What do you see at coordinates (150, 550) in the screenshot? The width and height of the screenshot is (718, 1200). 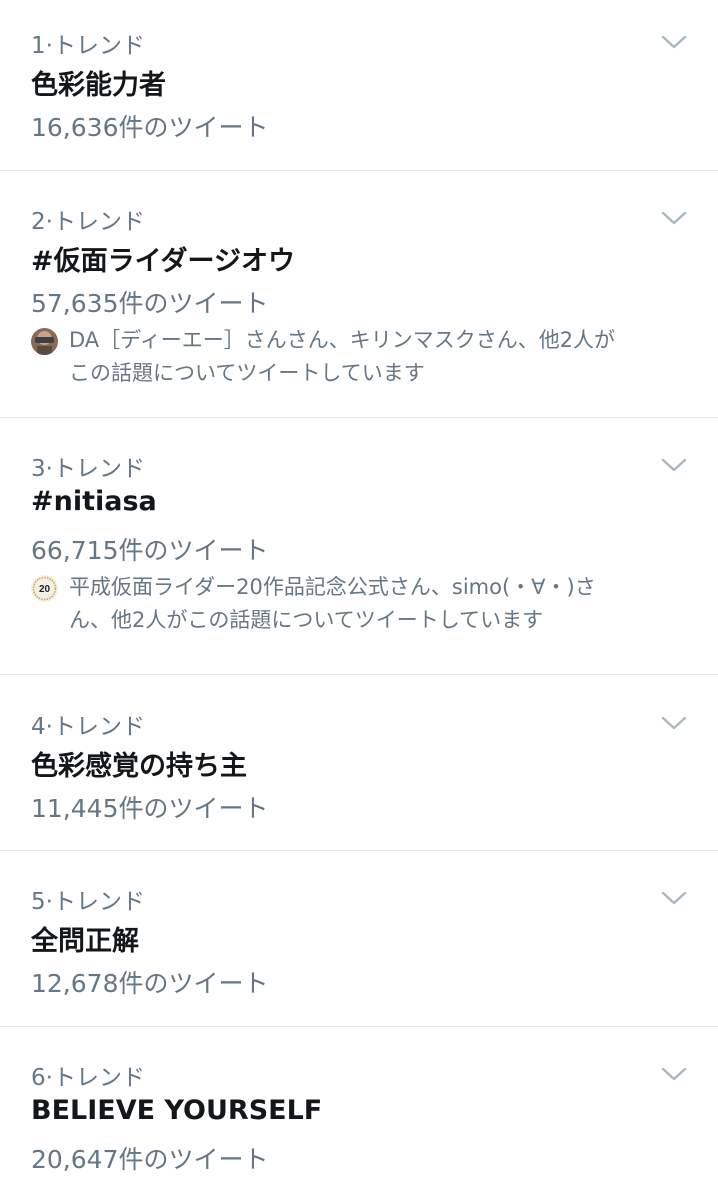 I see `tweet-count: 66,715件のツイート` at bounding box center [150, 550].